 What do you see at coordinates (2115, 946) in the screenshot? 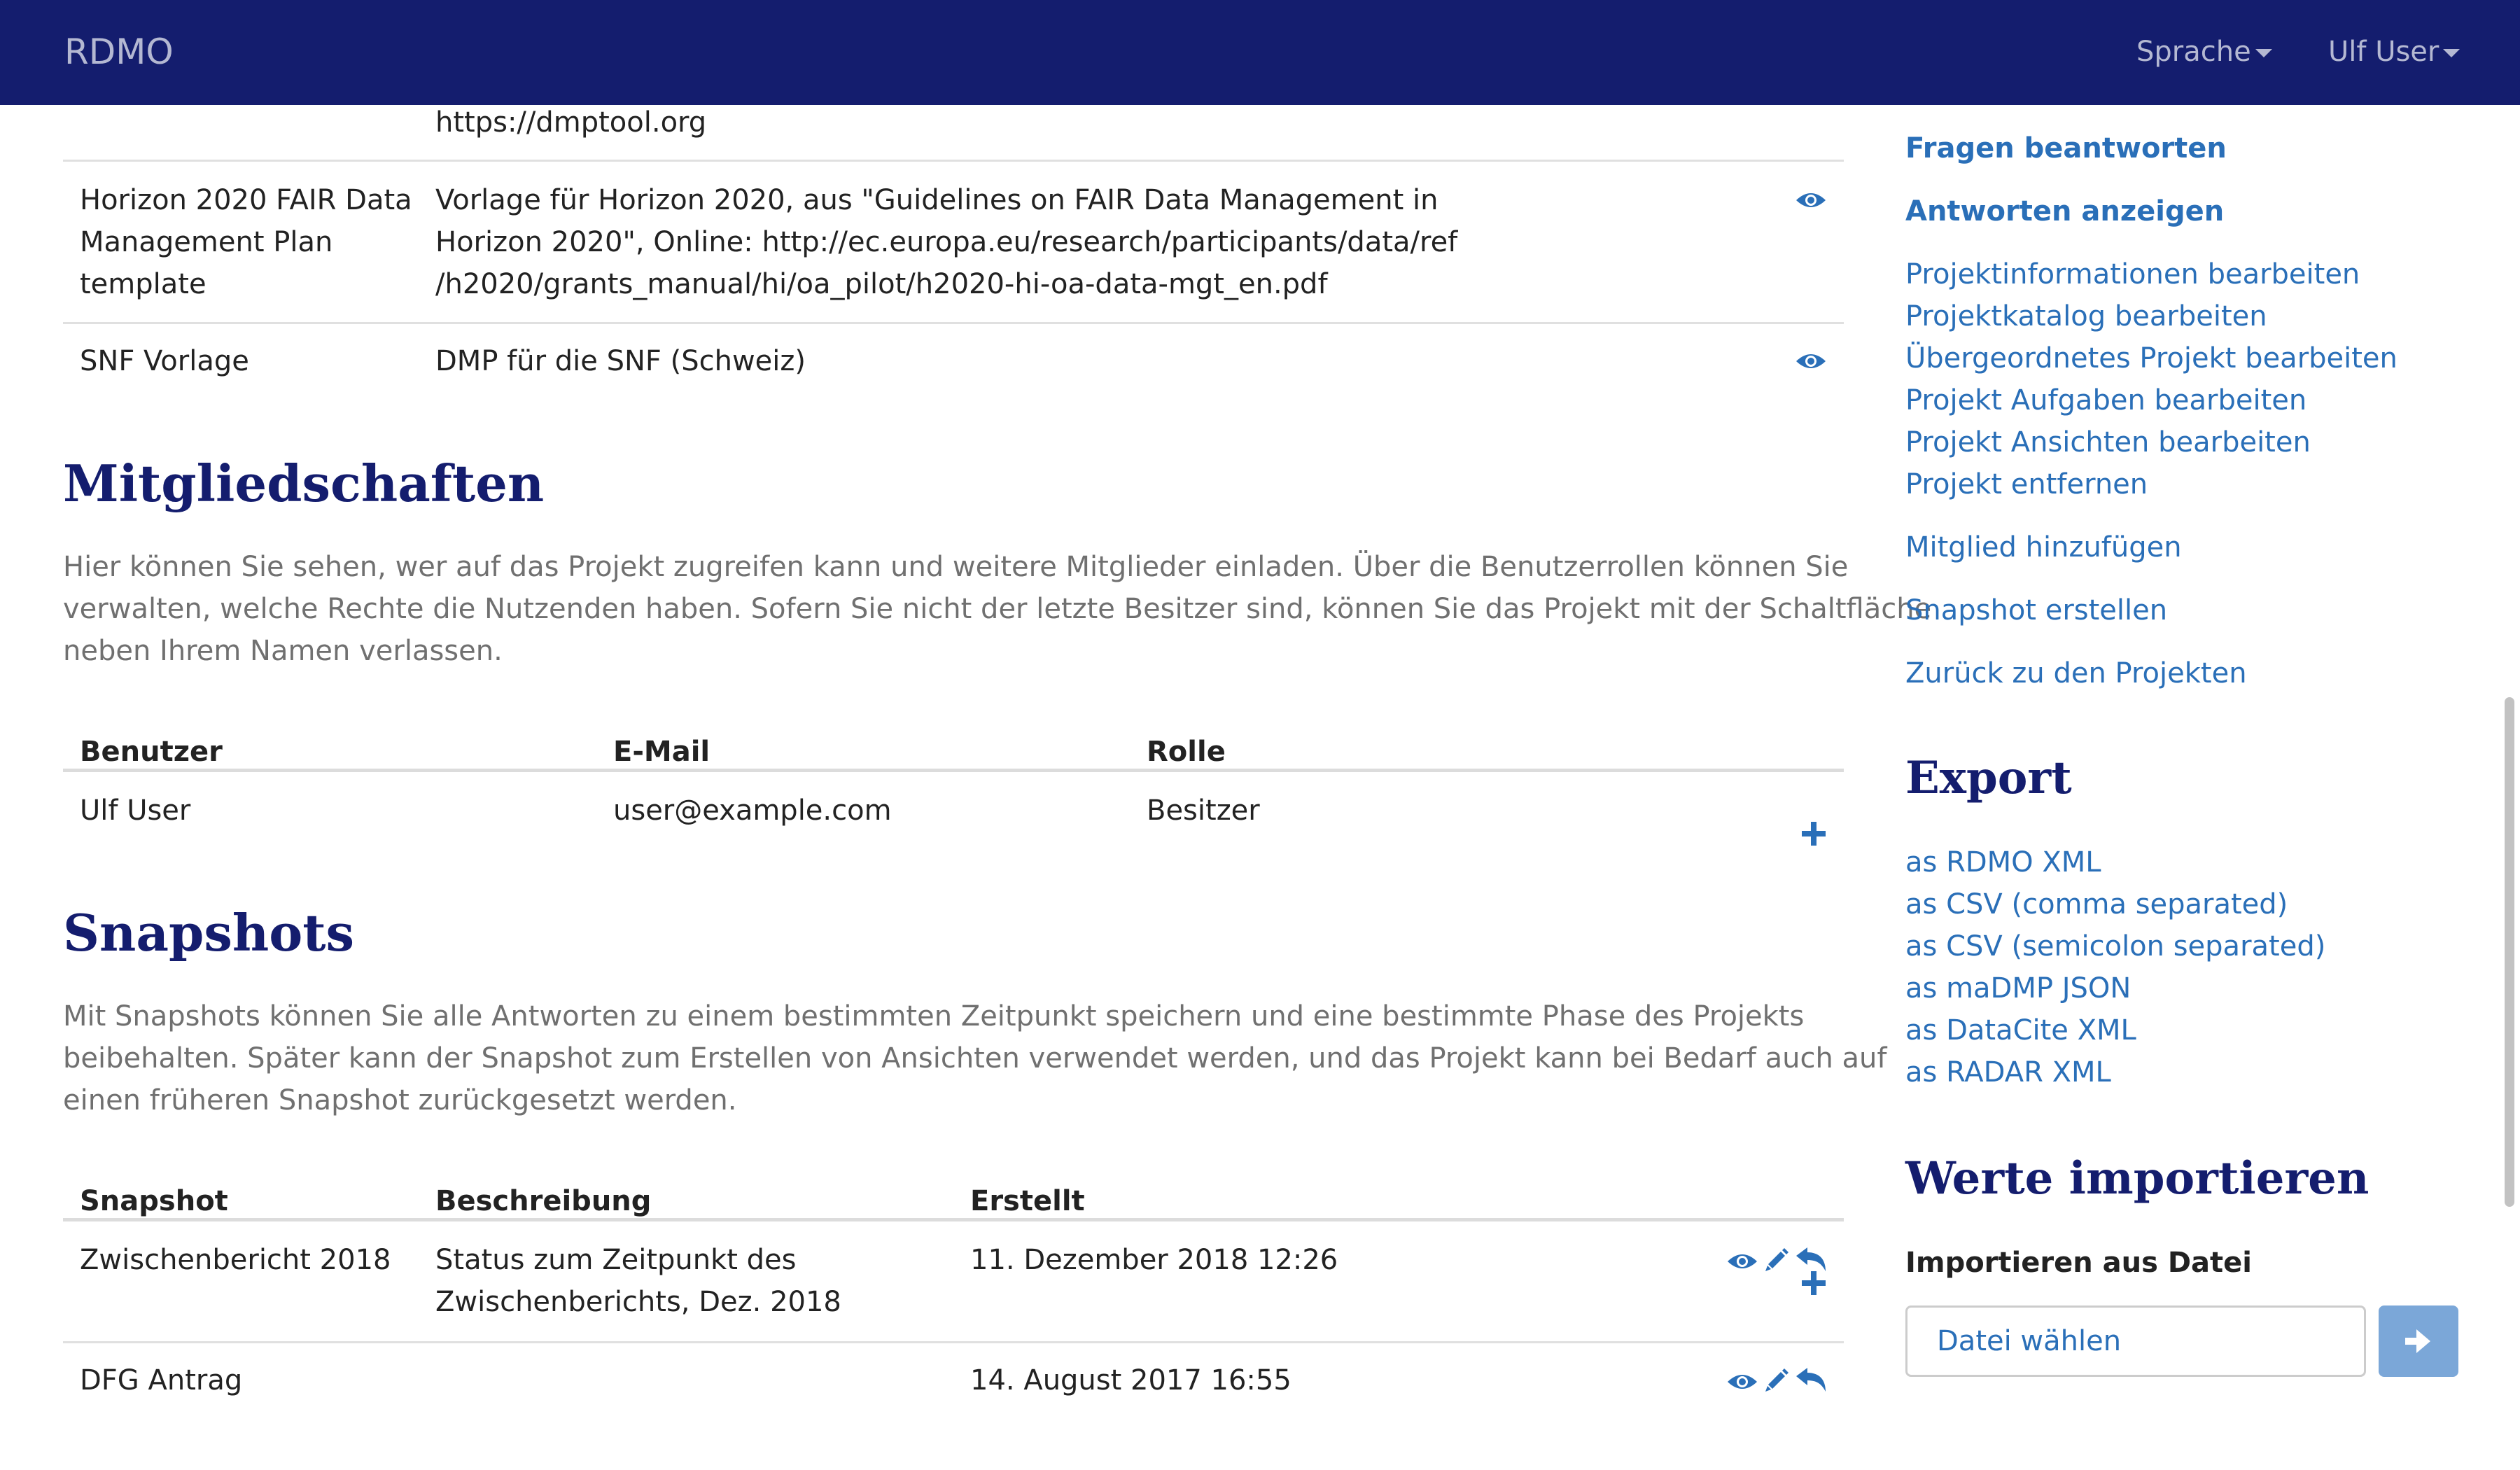
I see `export-link-csv-semicolon: as CSV (semicolon separated)` at bounding box center [2115, 946].